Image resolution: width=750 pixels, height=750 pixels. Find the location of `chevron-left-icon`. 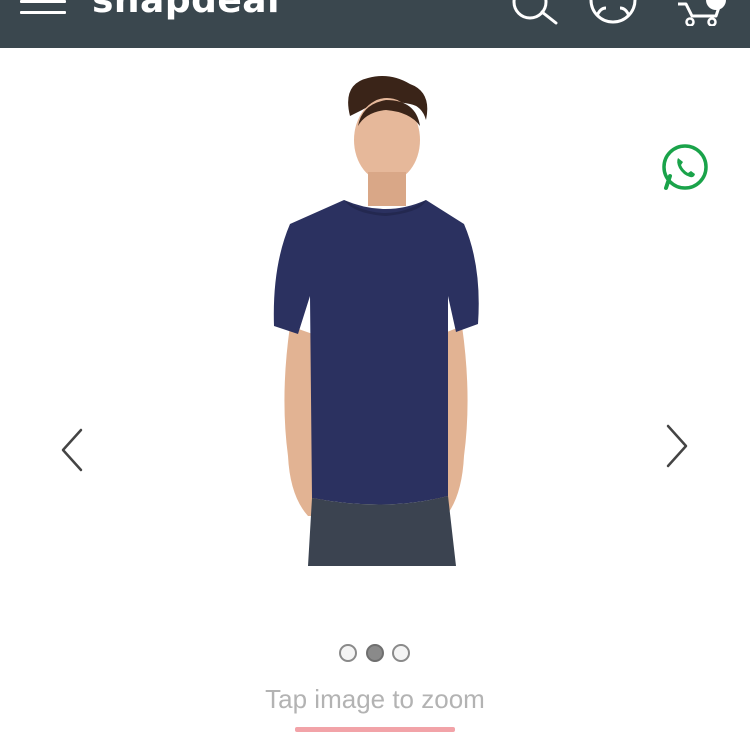

chevron-left-icon is located at coordinates (72, 450).